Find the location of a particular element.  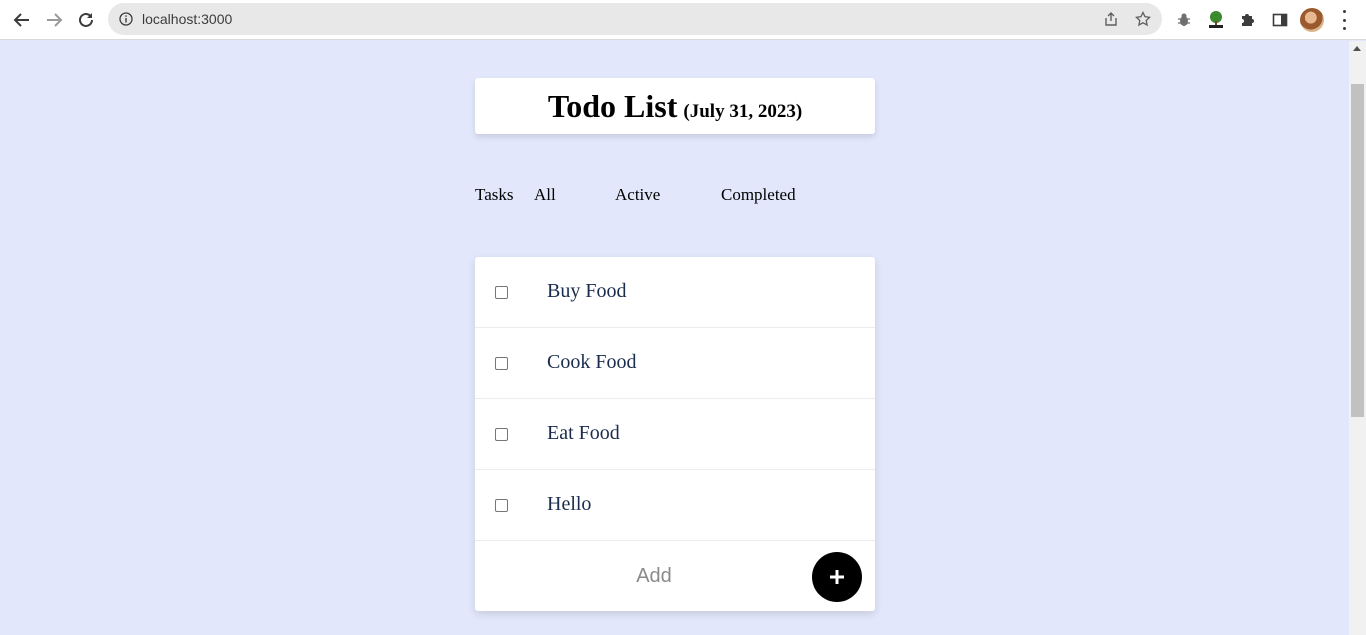

reload-button is located at coordinates (86, 20).